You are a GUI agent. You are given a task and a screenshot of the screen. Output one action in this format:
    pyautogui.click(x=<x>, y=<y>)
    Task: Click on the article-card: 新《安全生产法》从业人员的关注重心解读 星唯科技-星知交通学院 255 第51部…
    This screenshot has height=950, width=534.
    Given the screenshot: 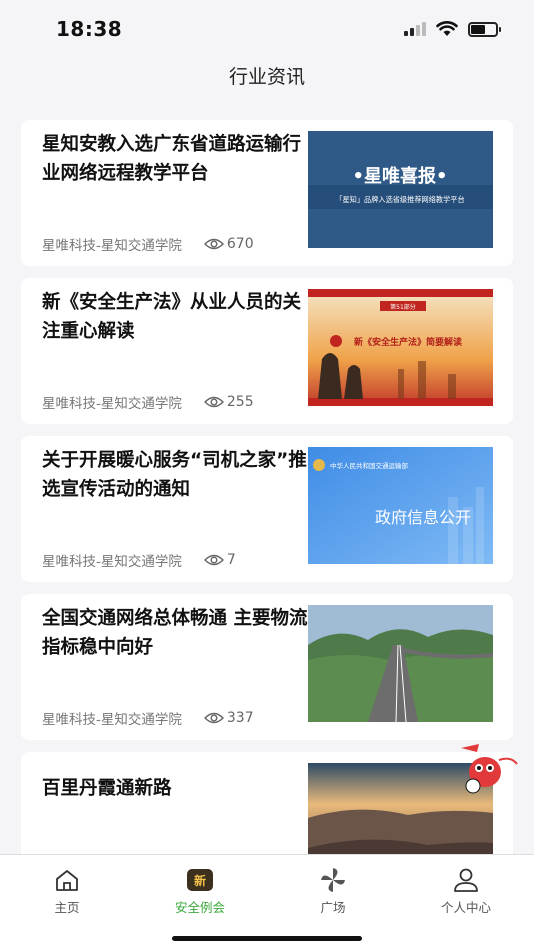 What is the action you would take?
    pyautogui.click(x=267, y=351)
    